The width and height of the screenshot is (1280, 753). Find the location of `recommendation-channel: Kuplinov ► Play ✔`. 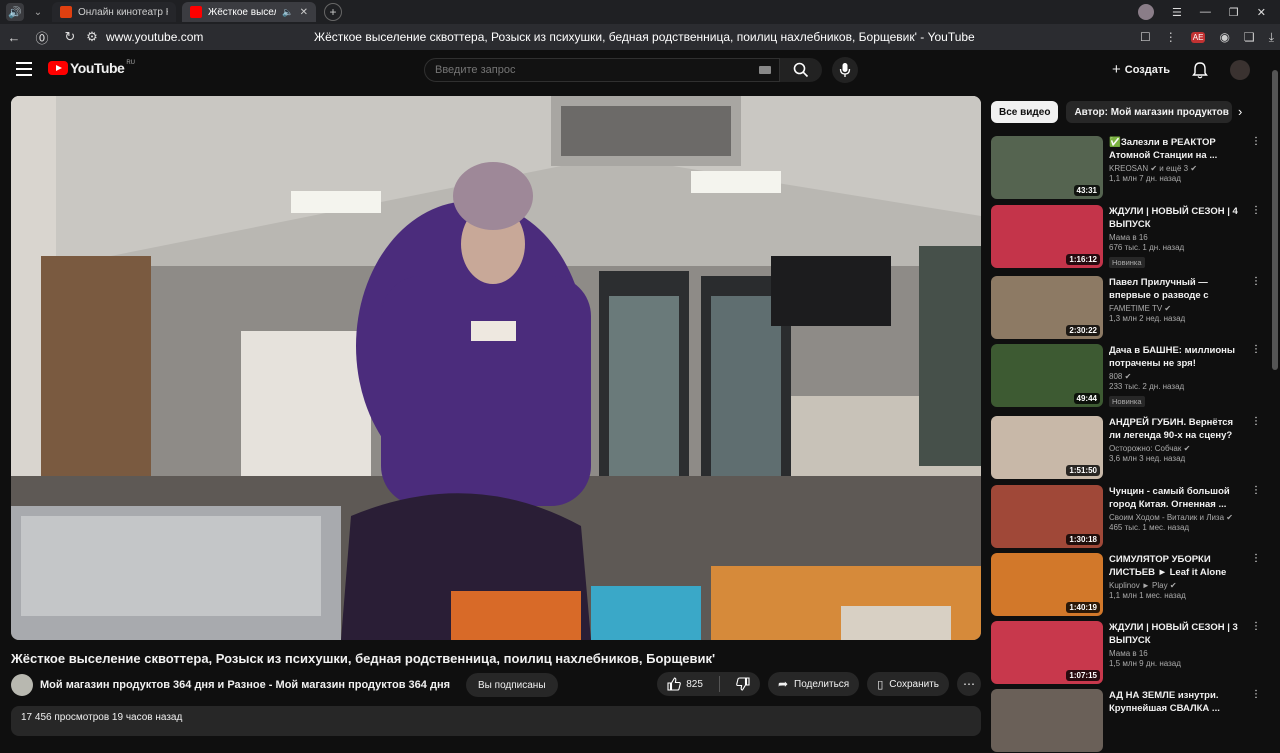

recommendation-channel: Kuplinov ► Play ✔ is located at coordinates (1177, 585).